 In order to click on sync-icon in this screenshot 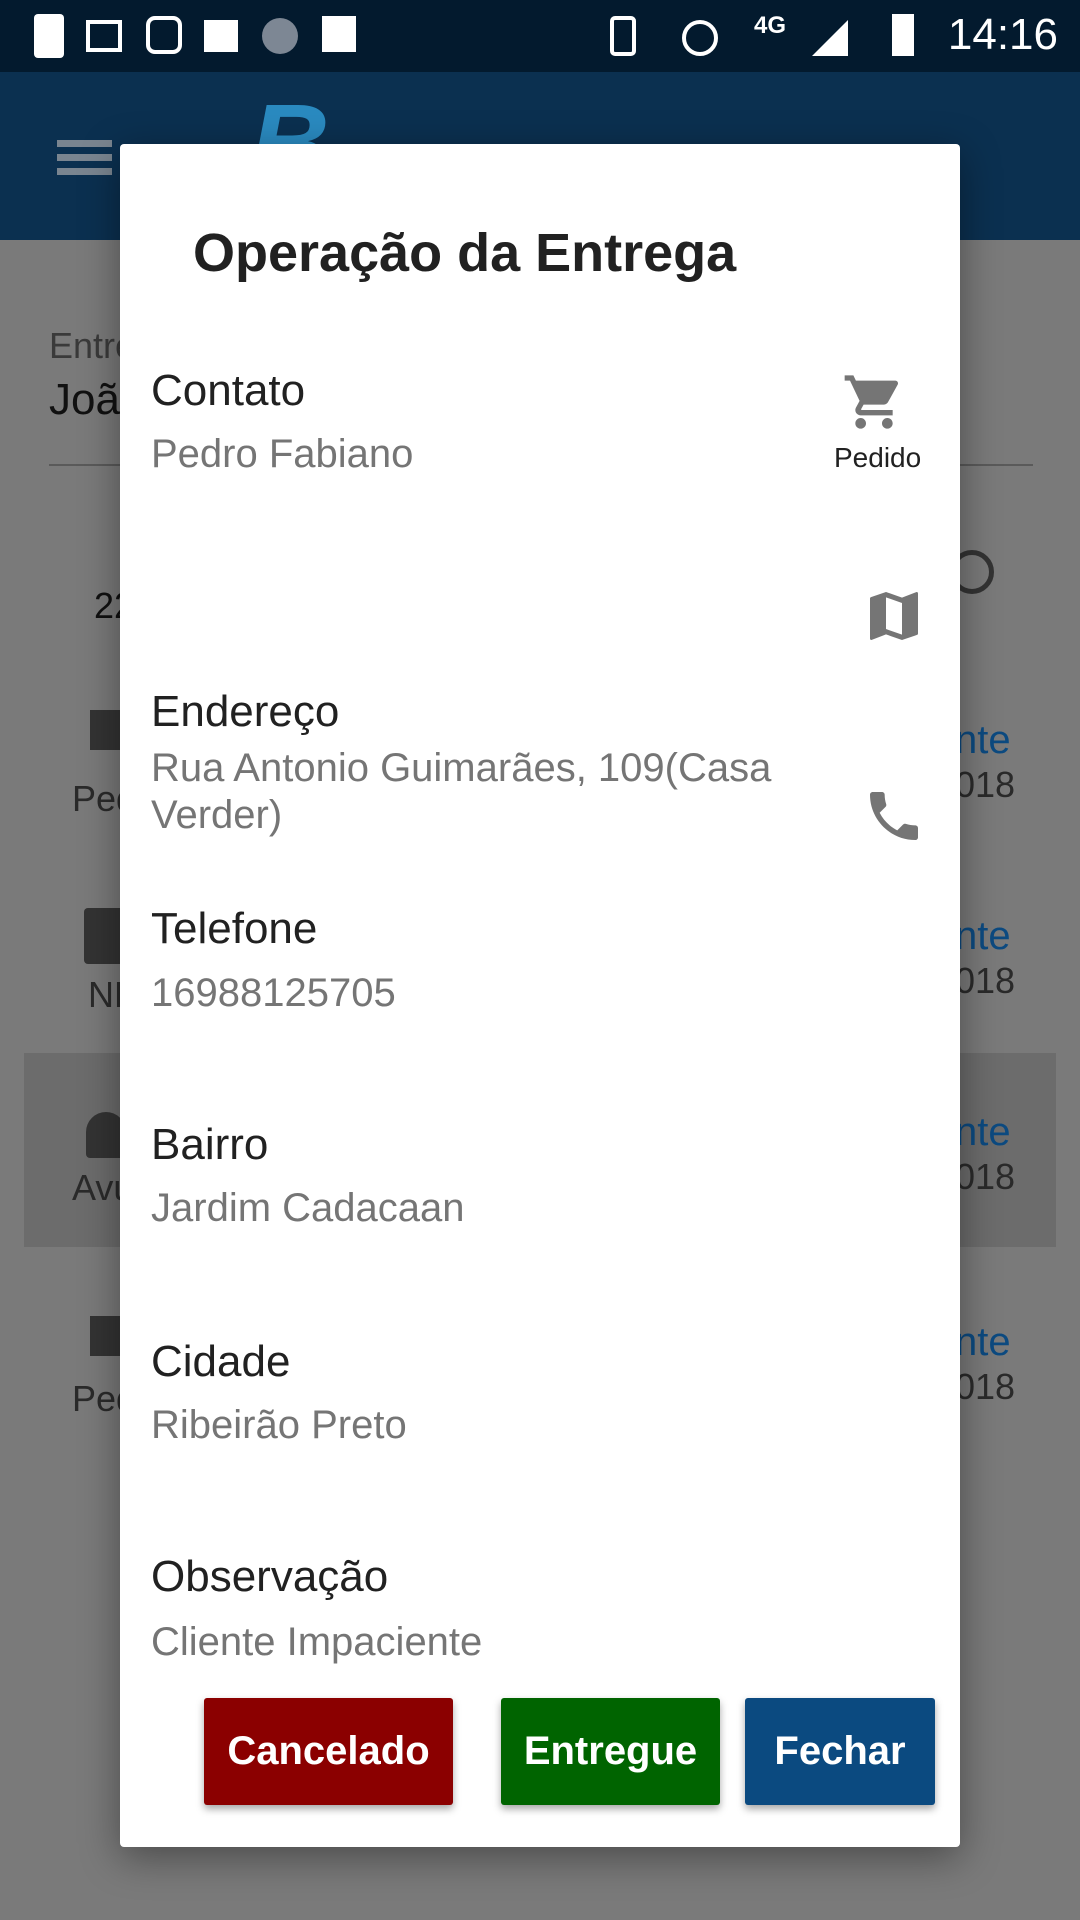, I will do `click(280, 36)`.